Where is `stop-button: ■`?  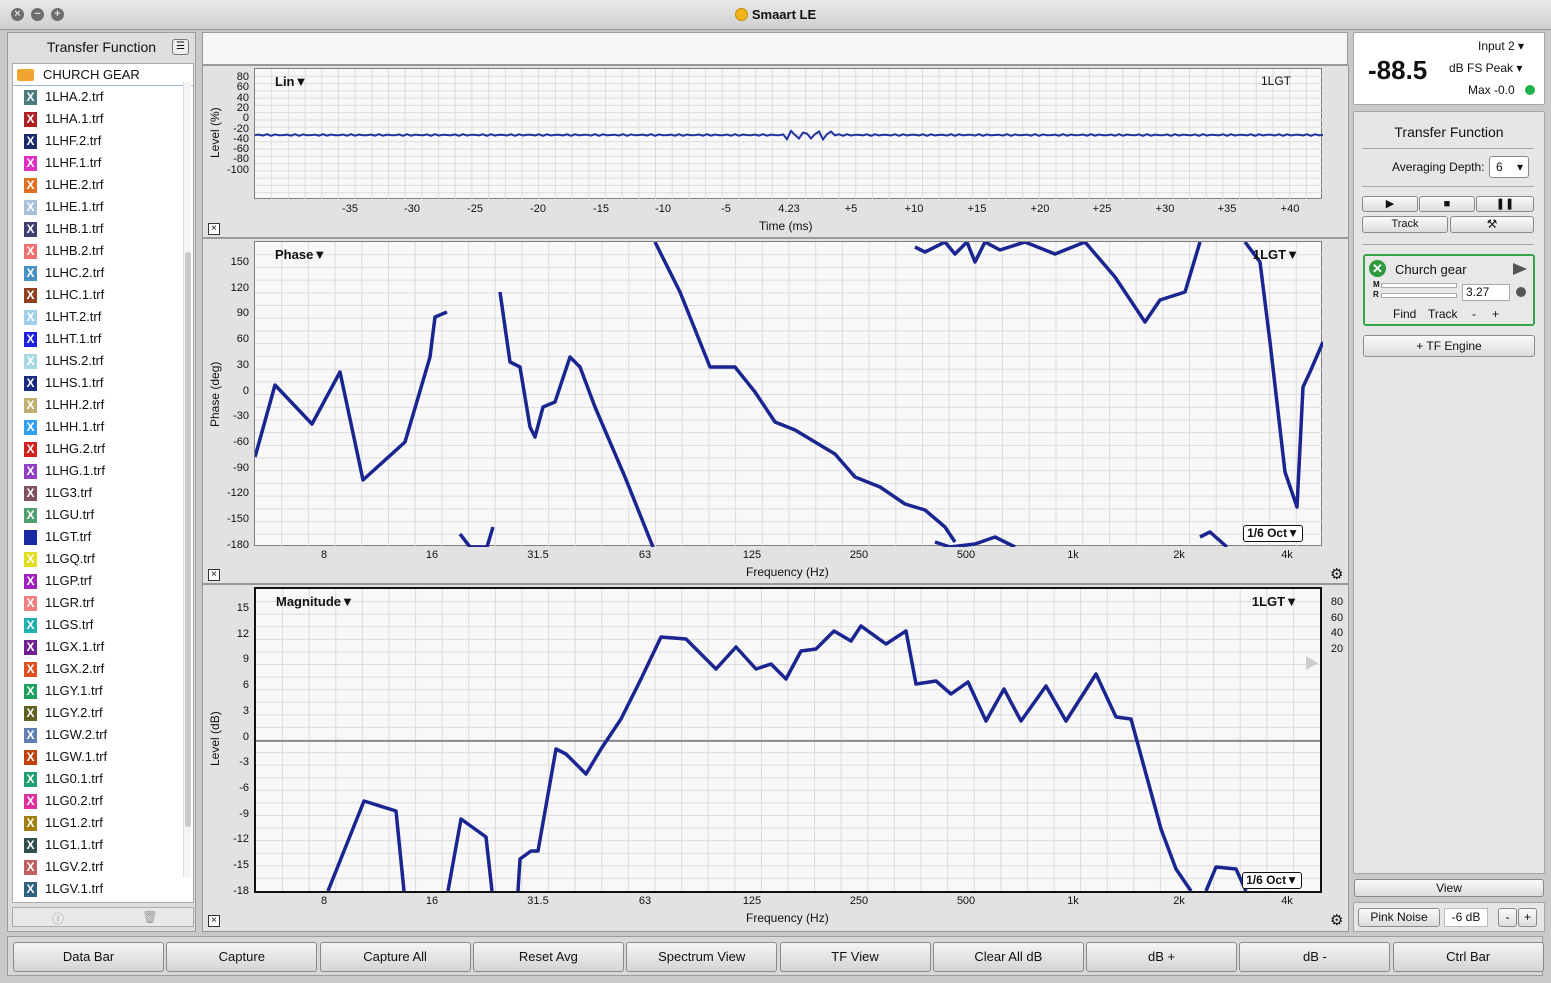
stop-button: ■ is located at coordinates (1447, 204).